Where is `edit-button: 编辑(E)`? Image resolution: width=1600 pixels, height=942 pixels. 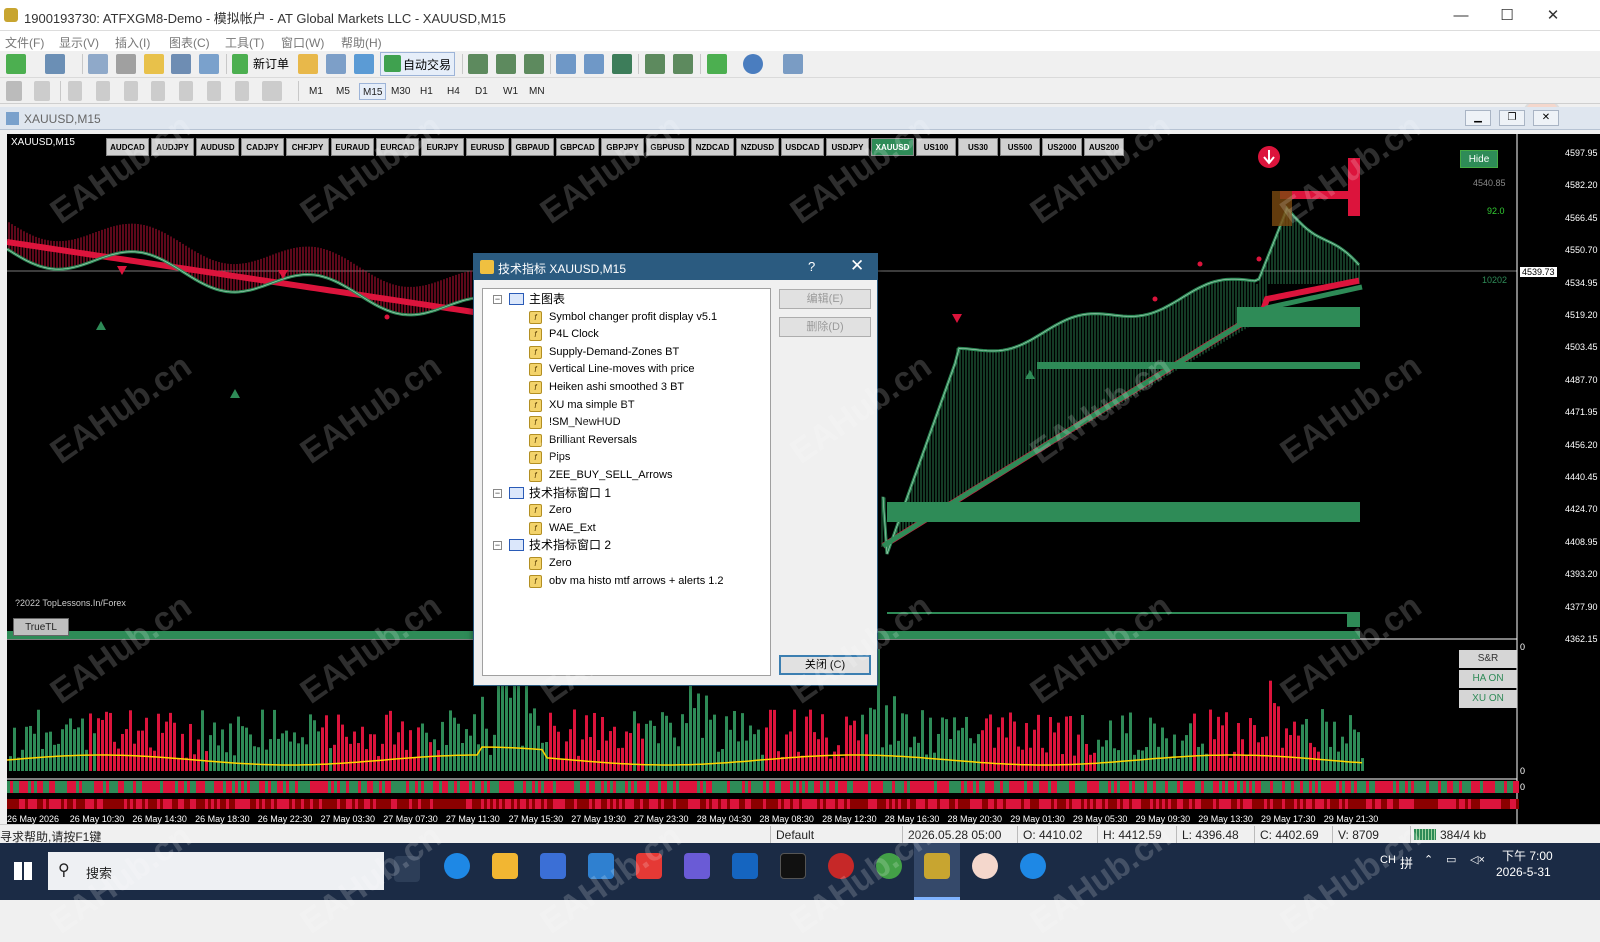 edit-button: 编辑(E) is located at coordinates (825, 299).